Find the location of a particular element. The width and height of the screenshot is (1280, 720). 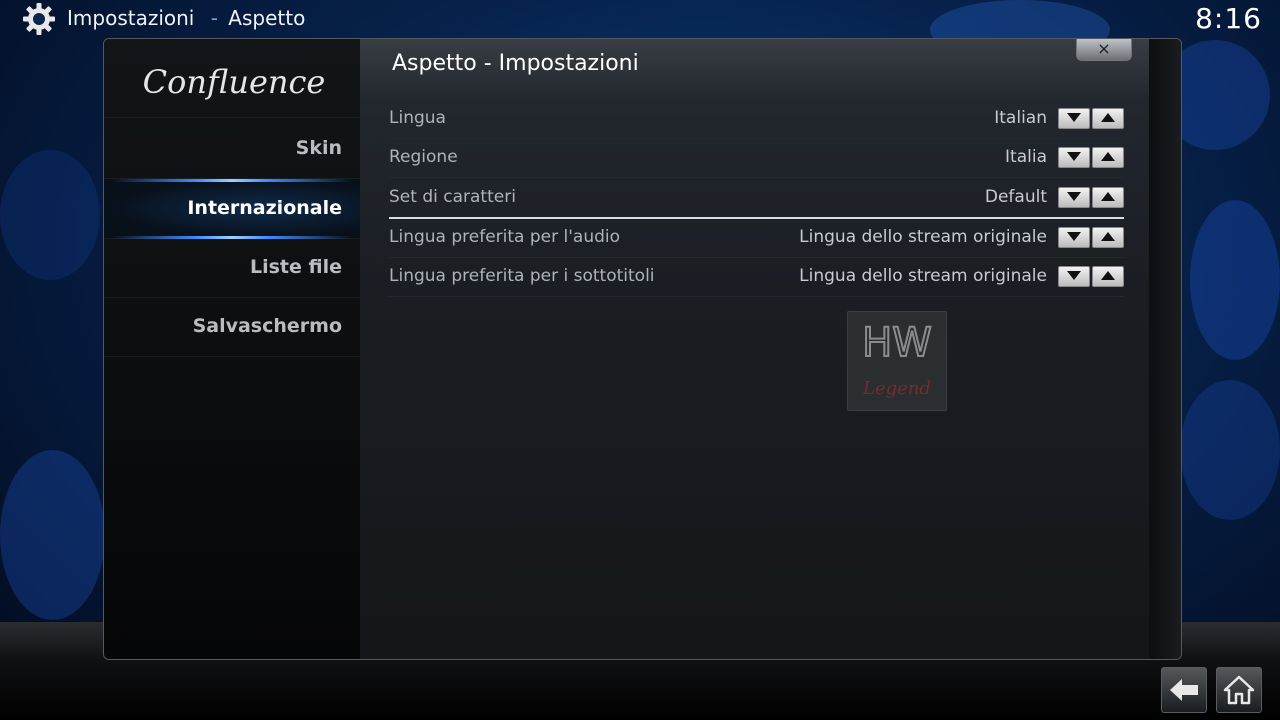

clock: 8:16 is located at coordinates (1228, 18).